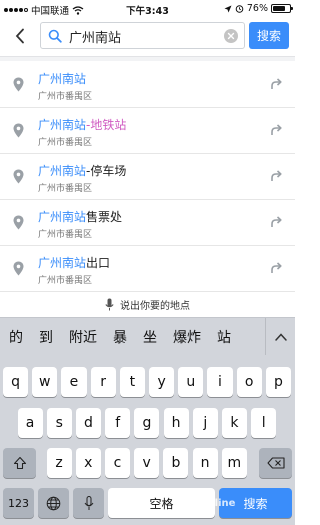  Describe the element at coordinates (103, 382) in the screenshot. I see `key-r: r` at that location.